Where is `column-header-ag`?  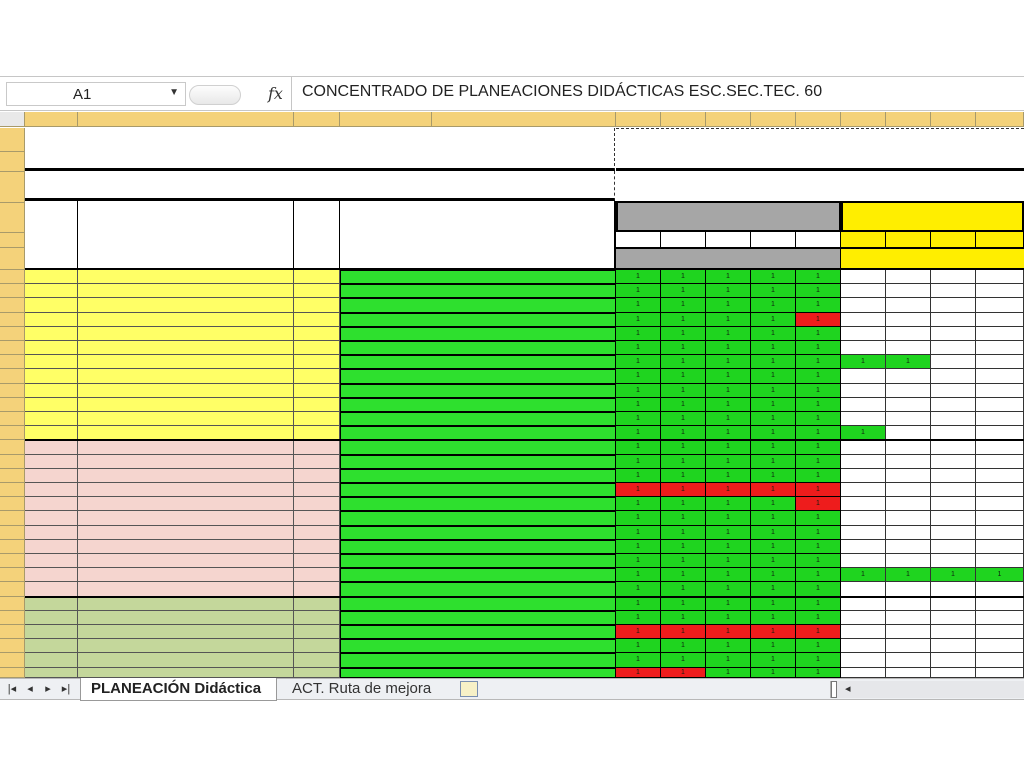 column-header-ag is located at coordinates (818, 119).